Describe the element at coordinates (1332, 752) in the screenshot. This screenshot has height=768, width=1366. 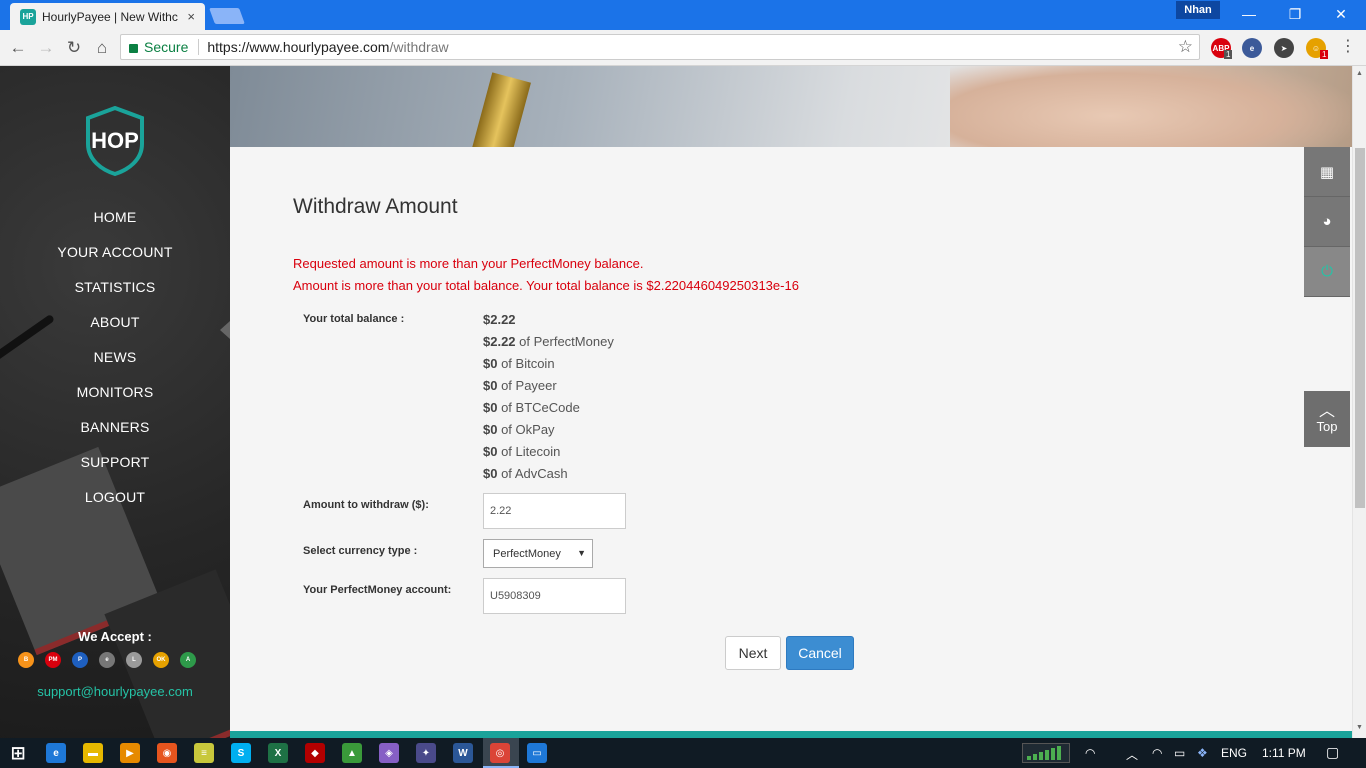
I see `notification-icon: ▢` at that location.